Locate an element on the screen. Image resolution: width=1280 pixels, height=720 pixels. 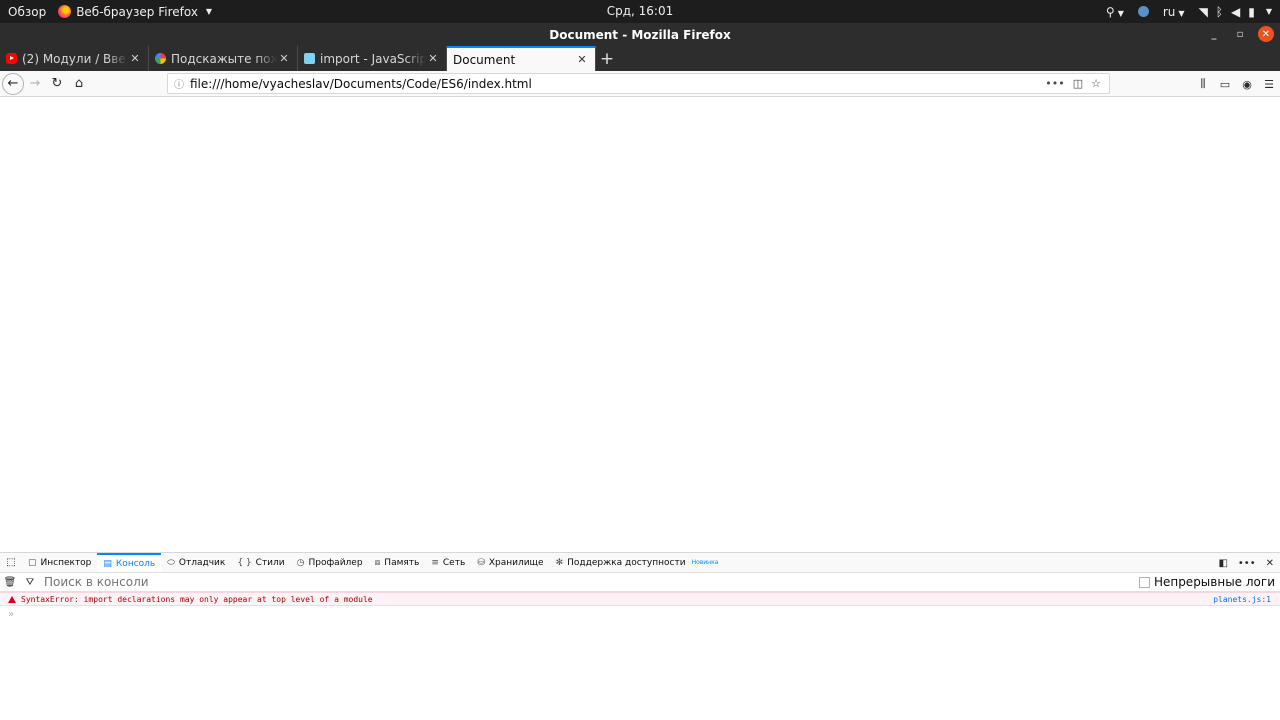
tab-label: Отладчик is located at coordinates (202, 562).